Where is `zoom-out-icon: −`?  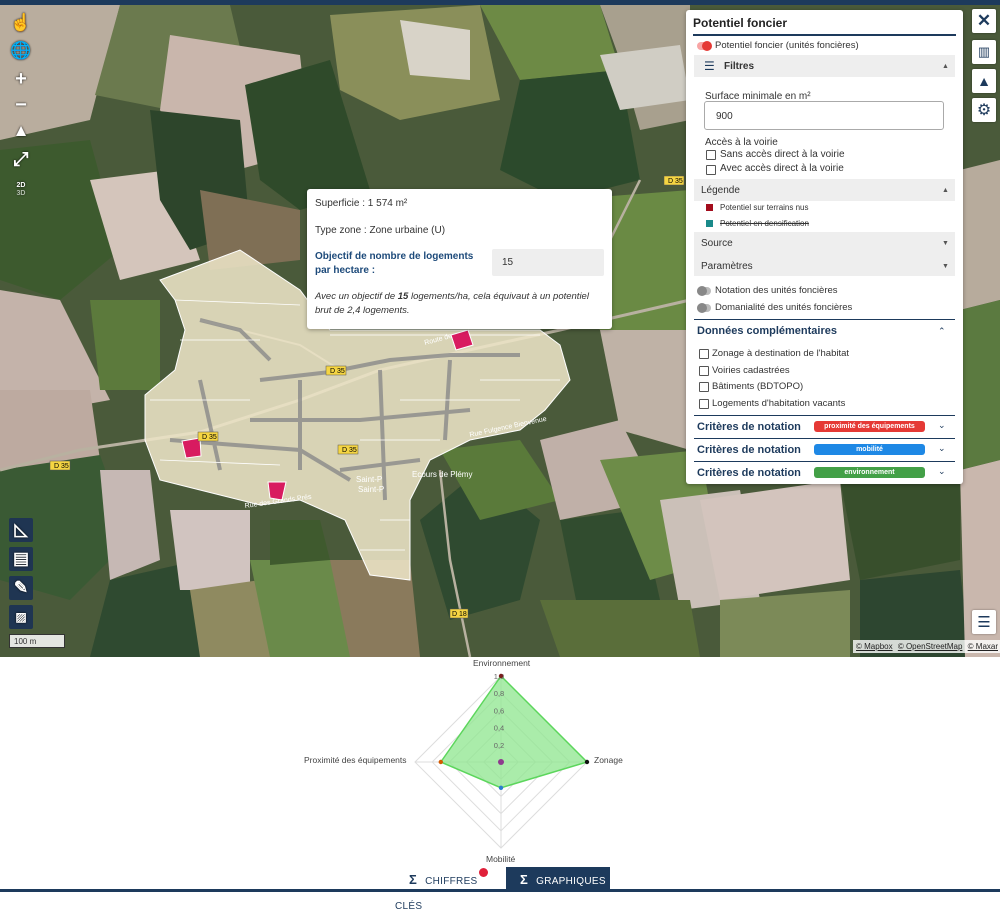
zoom-out-icon: − is located at coordinates (21, 105).